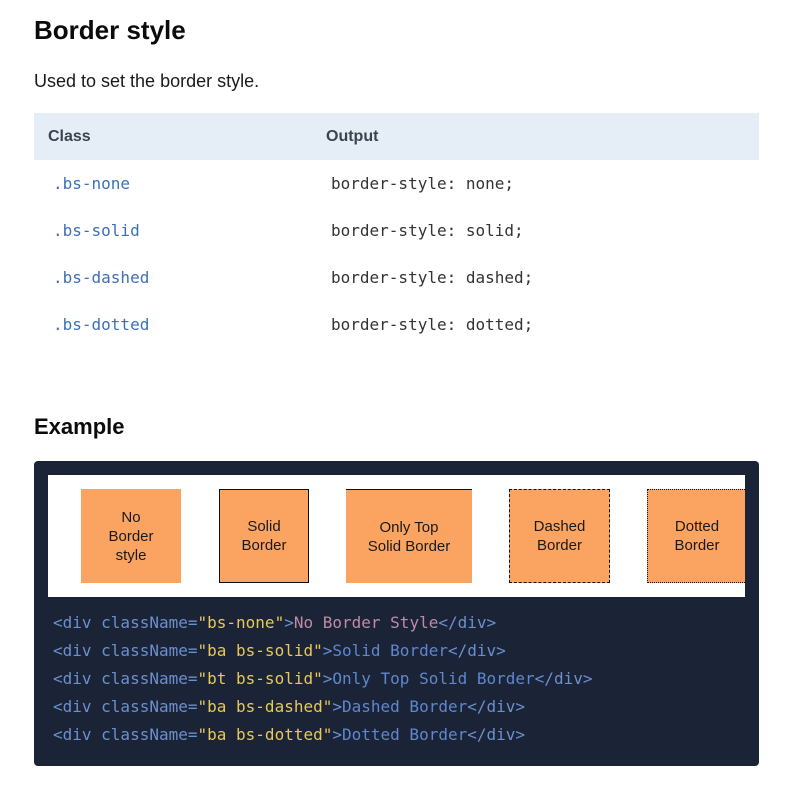 Image resolution: width=791 pixels, height=795 pixels. What do you see at coordinates (96, 230) in the screenshot?
I see `class-name-cell: .bs-solid` at bounding box center [96, 230].